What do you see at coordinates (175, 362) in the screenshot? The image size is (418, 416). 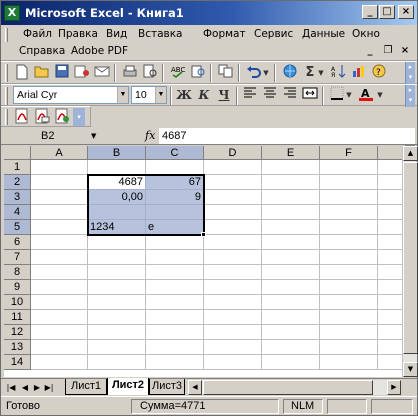 I see `cell-c14` at bounding box center [175, 362].